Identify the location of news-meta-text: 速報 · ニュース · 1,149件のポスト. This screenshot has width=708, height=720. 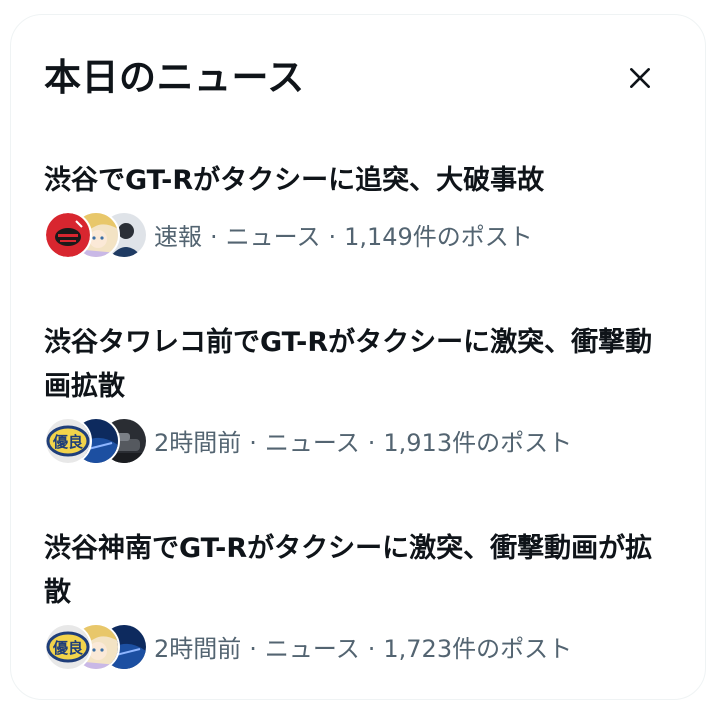
(343, 236).